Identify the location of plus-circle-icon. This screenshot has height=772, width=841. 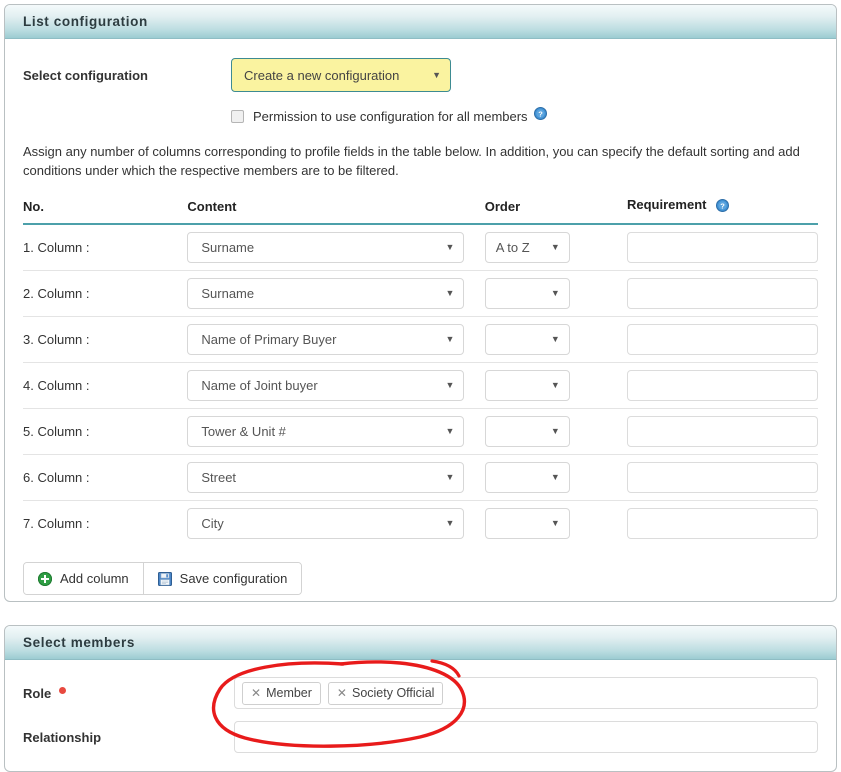
(45, 578).